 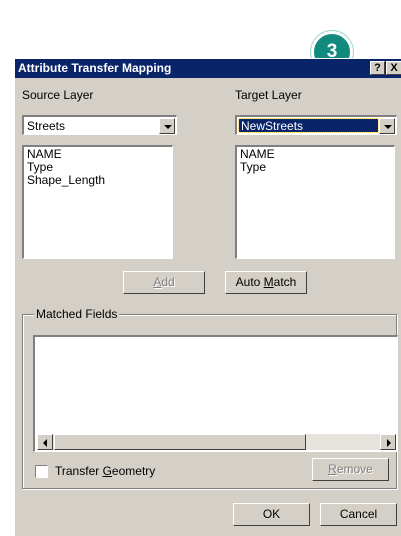 I want to click on ok-button: OK, so click(x=271, y=514).